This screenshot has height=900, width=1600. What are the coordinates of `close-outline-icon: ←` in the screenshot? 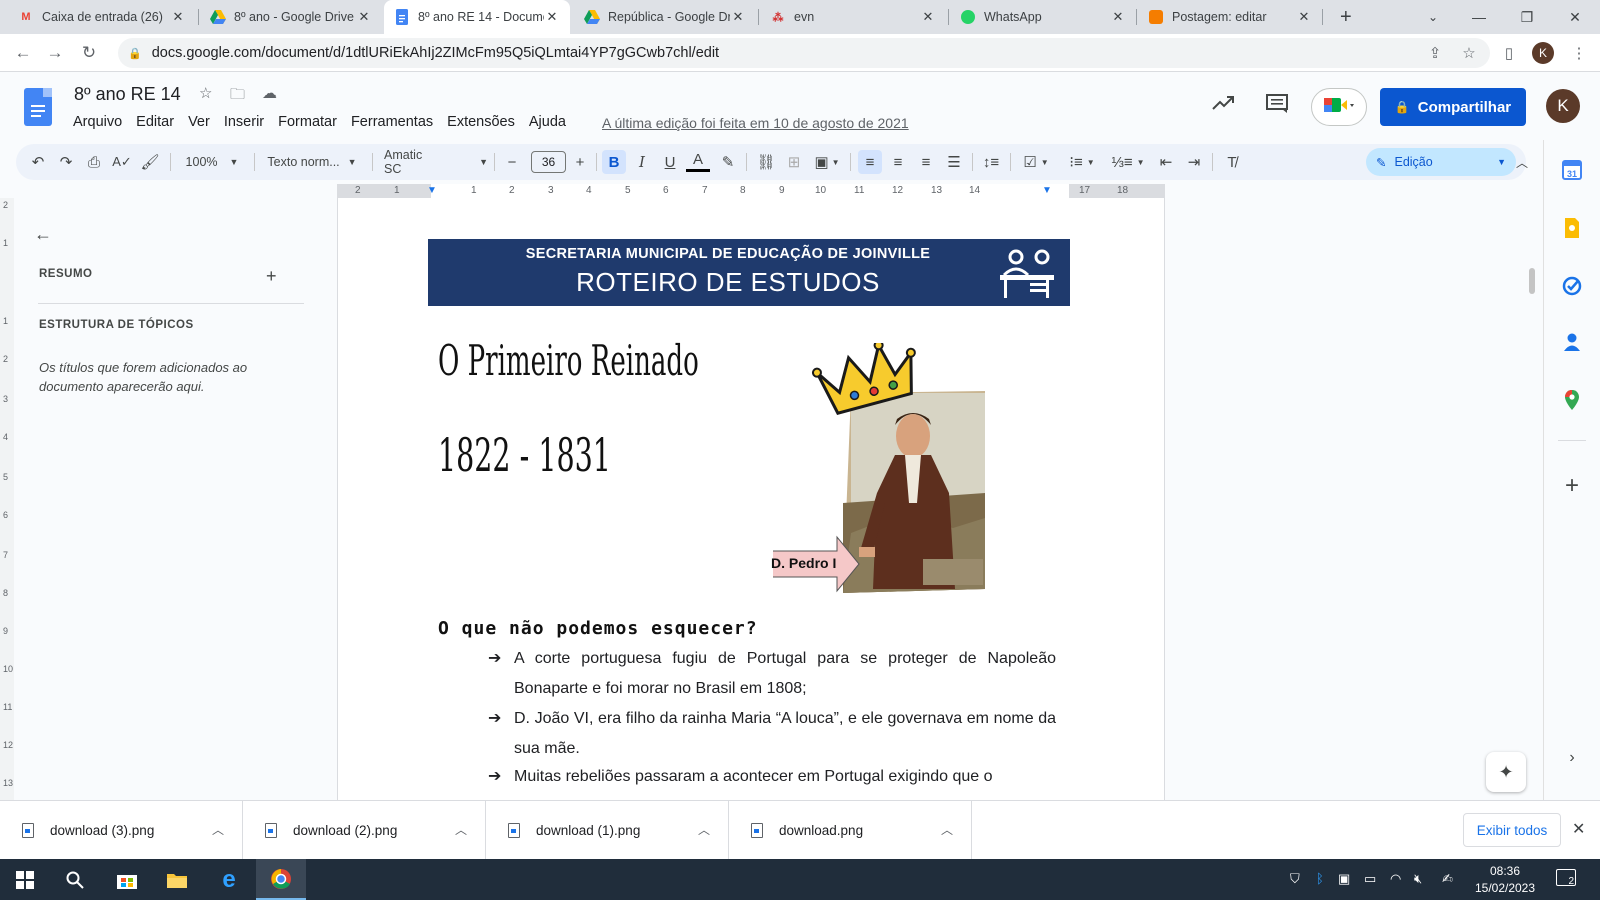 It's located at (43, 234).